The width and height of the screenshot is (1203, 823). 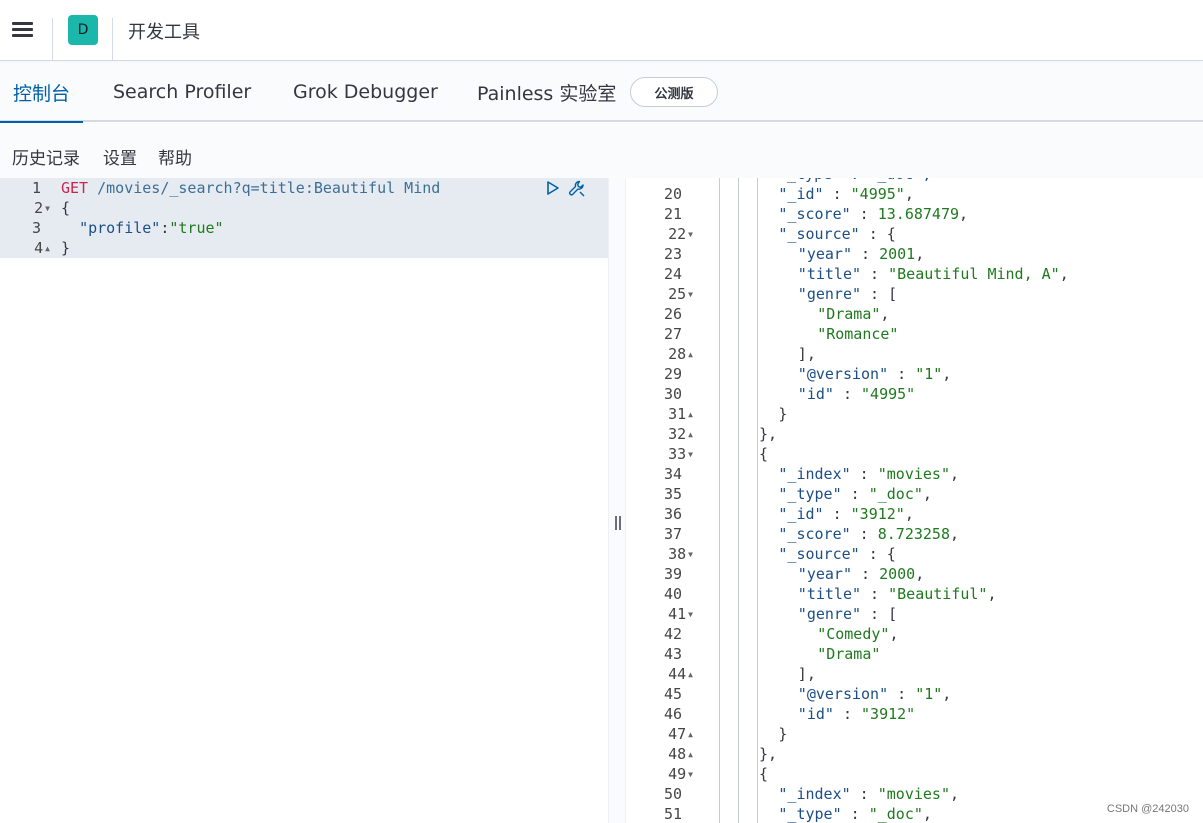 What do you see at coordinates (553, 188) in the screenshot?
I see `play-icon` at bounding box center [553, 188].